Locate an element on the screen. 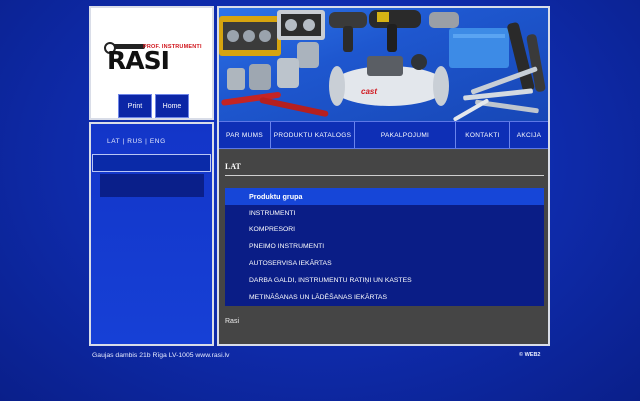 The image size is (640, 401). tools-illustration: cast is located at coordinates (382, 65).